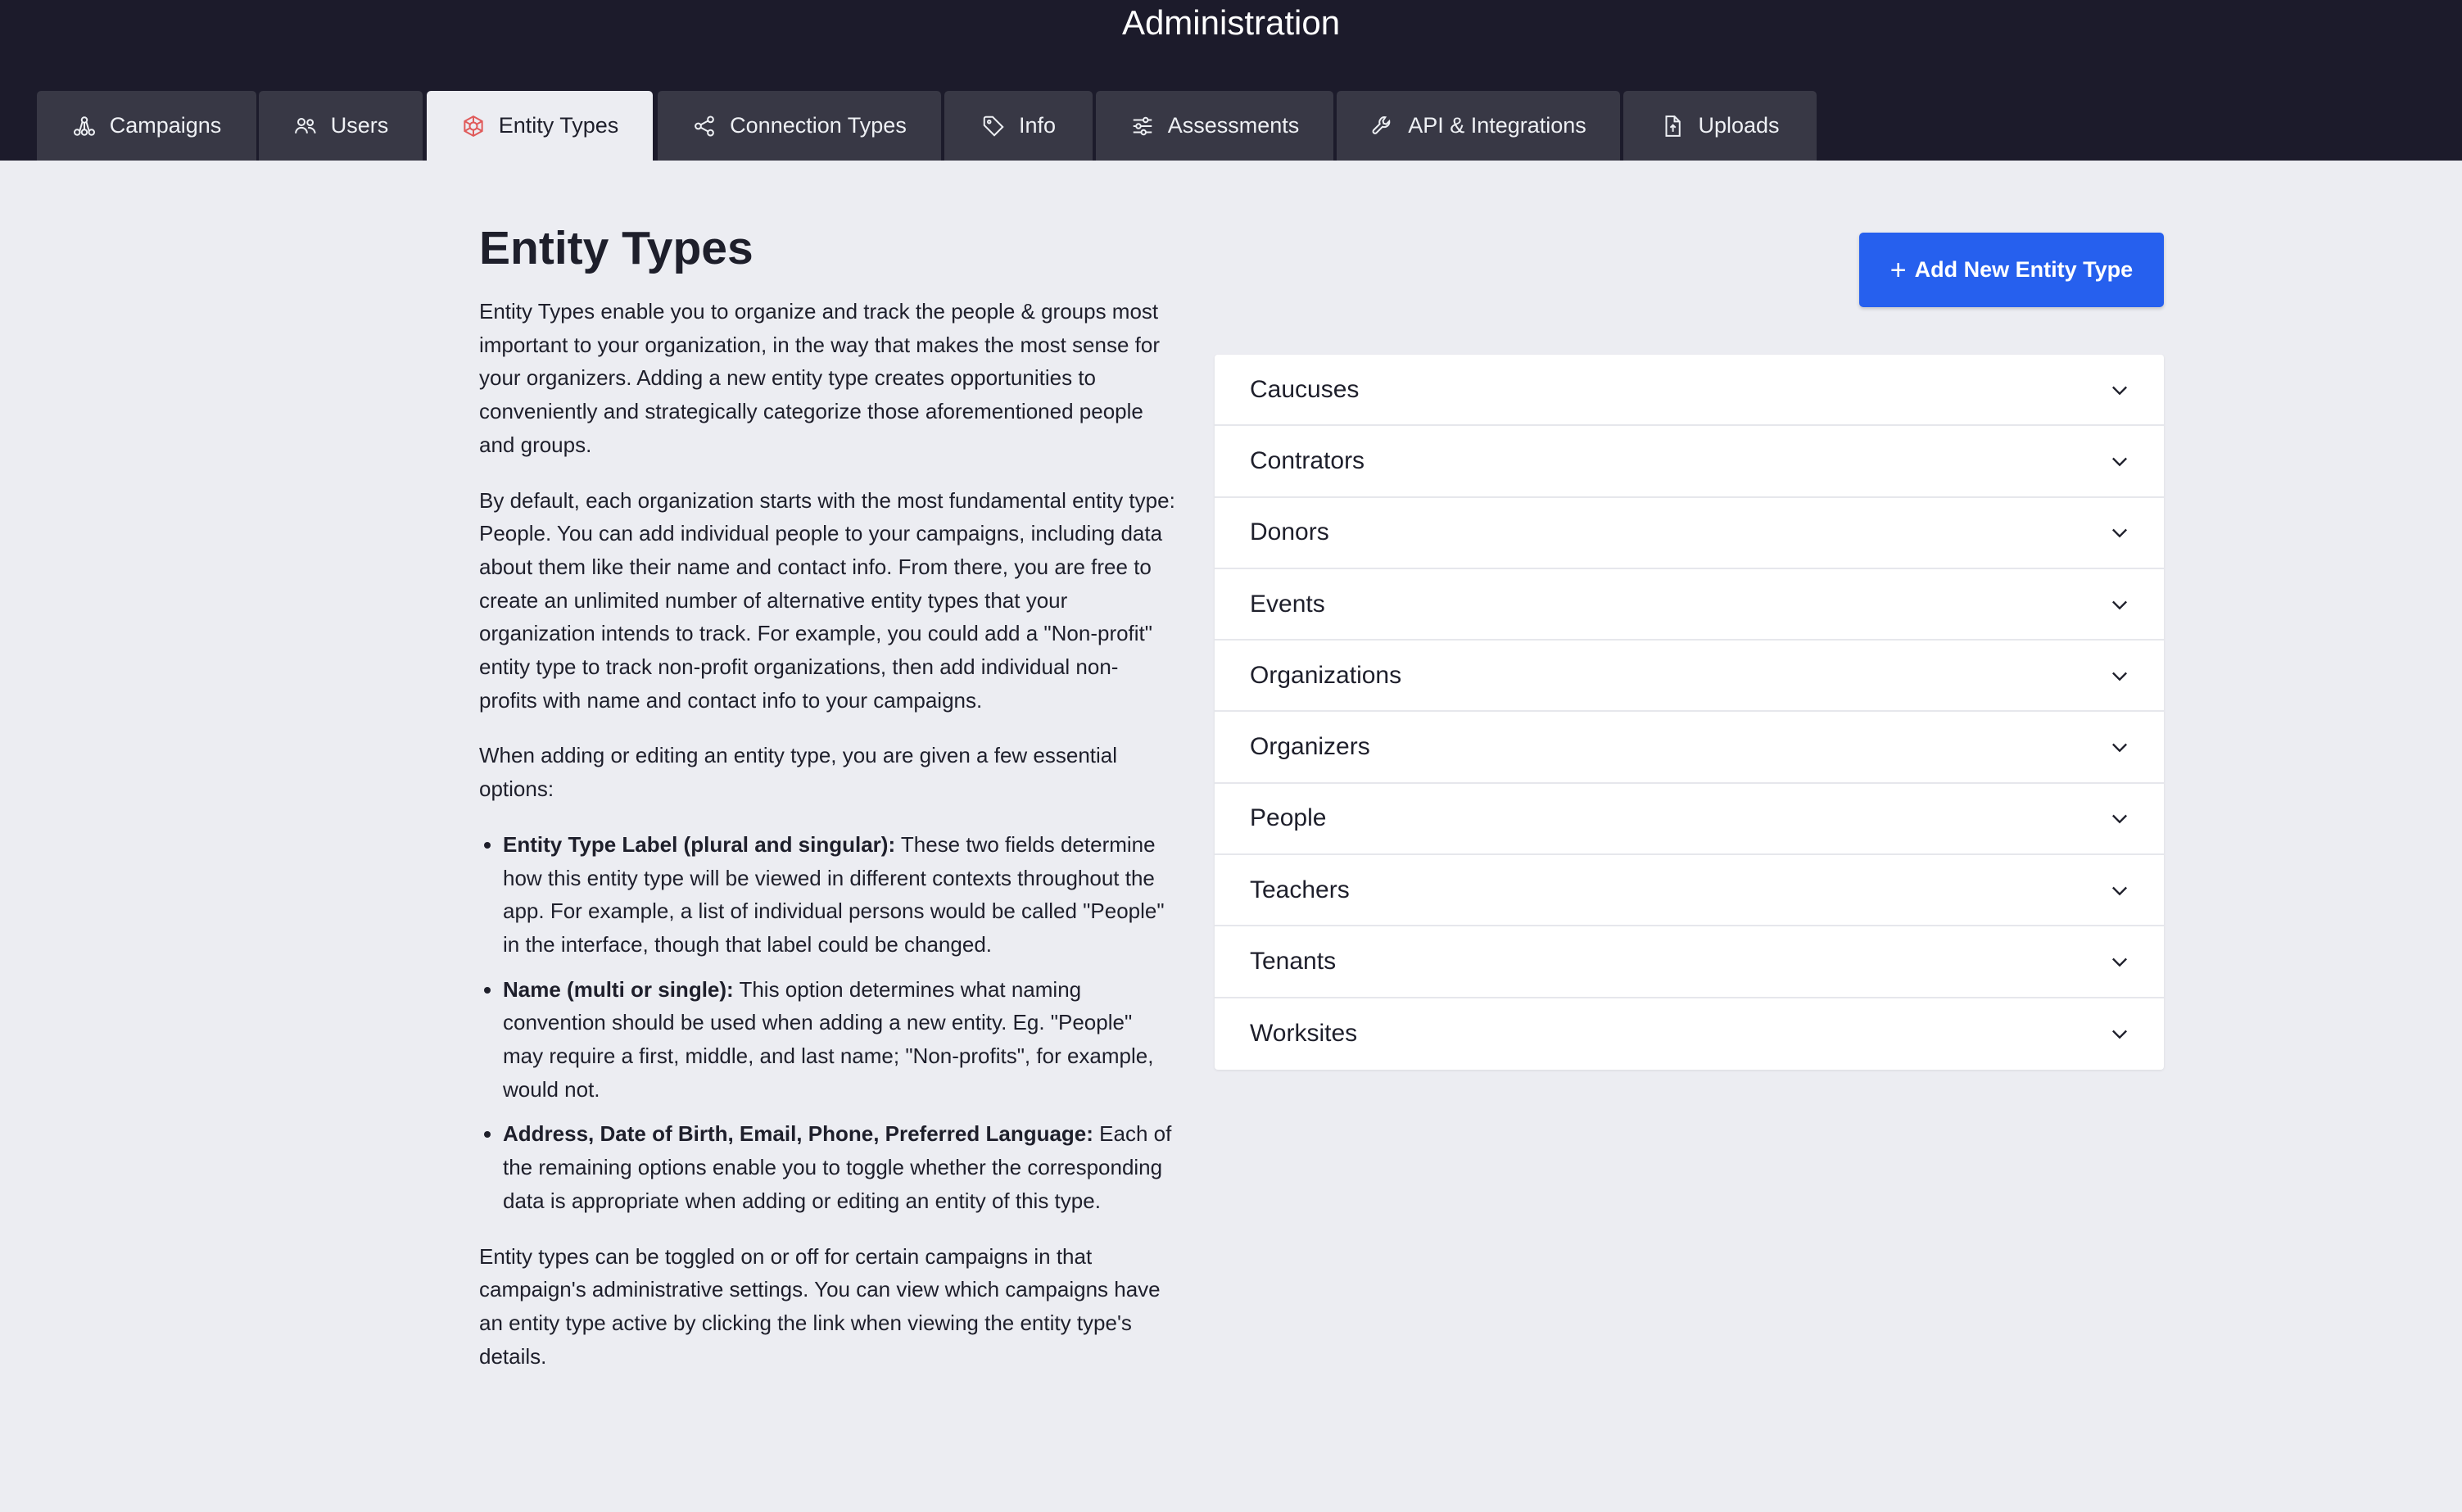 The image size is (2462, 1512). I want to click on entity-type-name: Worksites, so click(1304, 1034).